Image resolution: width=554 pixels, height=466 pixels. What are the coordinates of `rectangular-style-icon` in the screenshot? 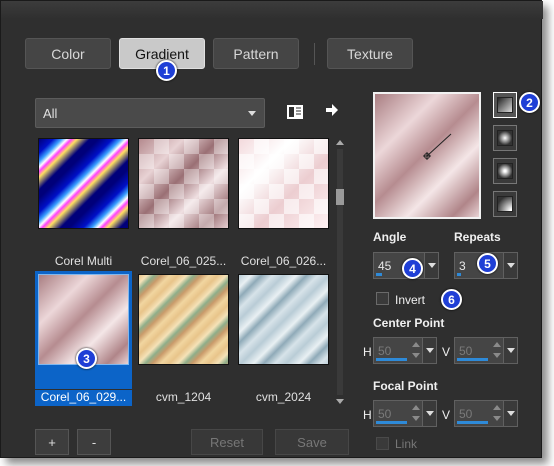 It's located at (505, 138).